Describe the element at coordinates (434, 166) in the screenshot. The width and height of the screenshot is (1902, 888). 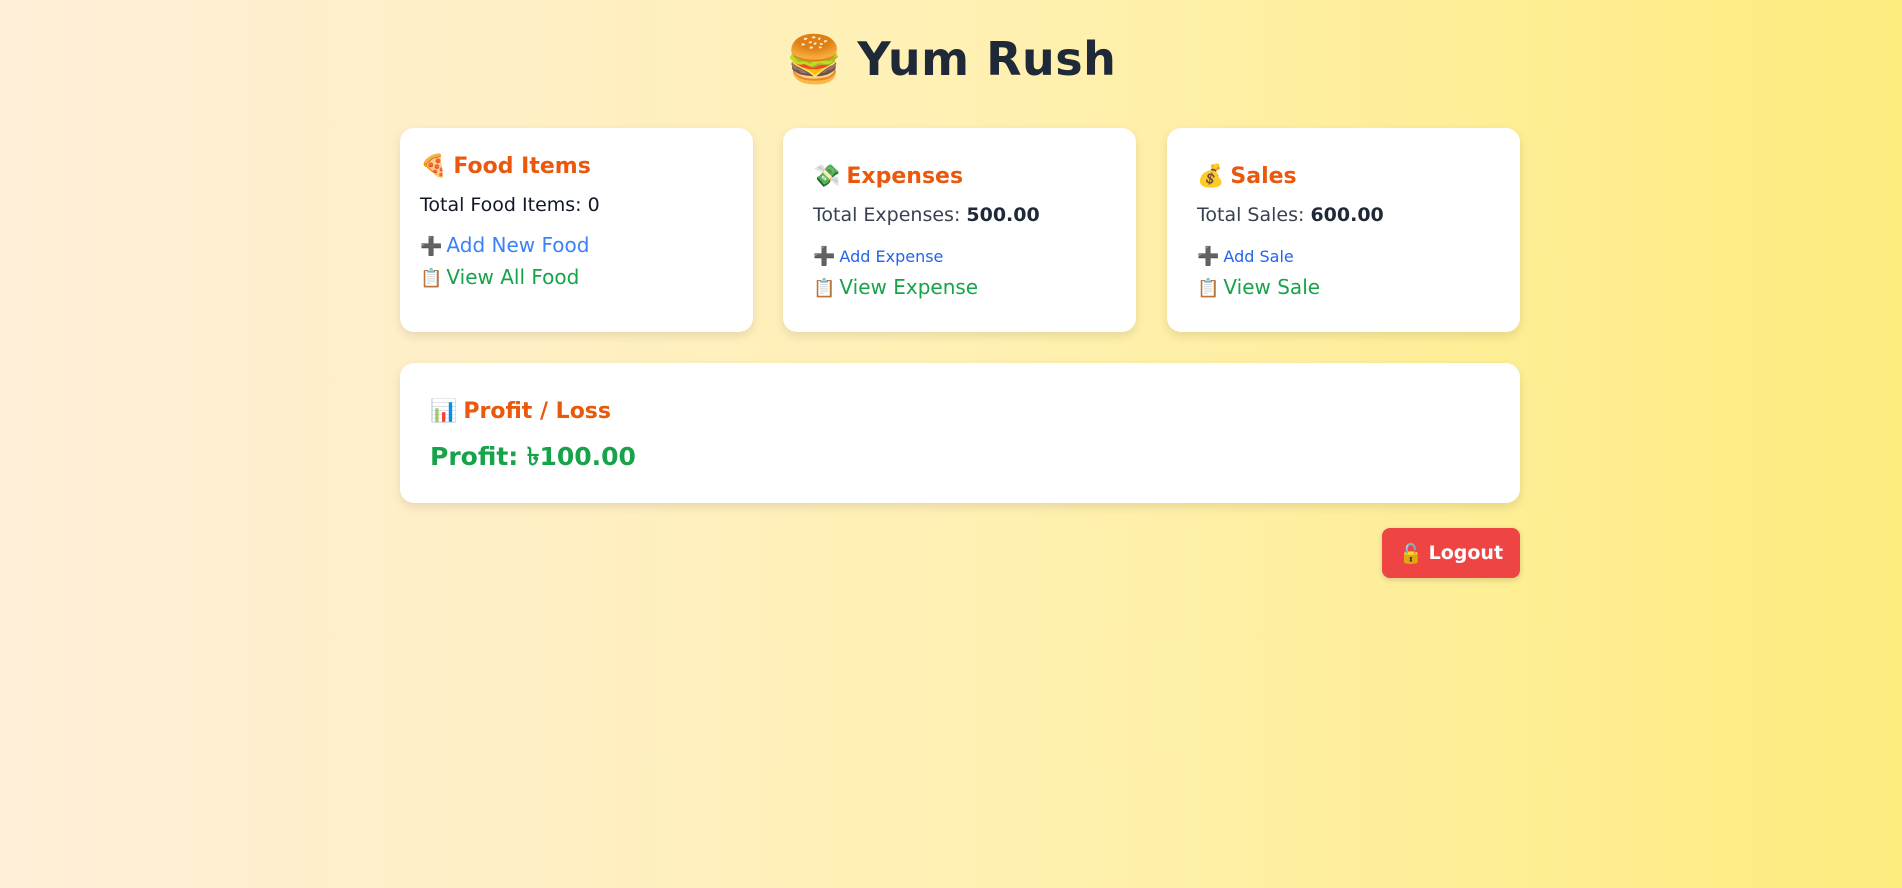
I see `pizza-icon: 🍕` at that location.